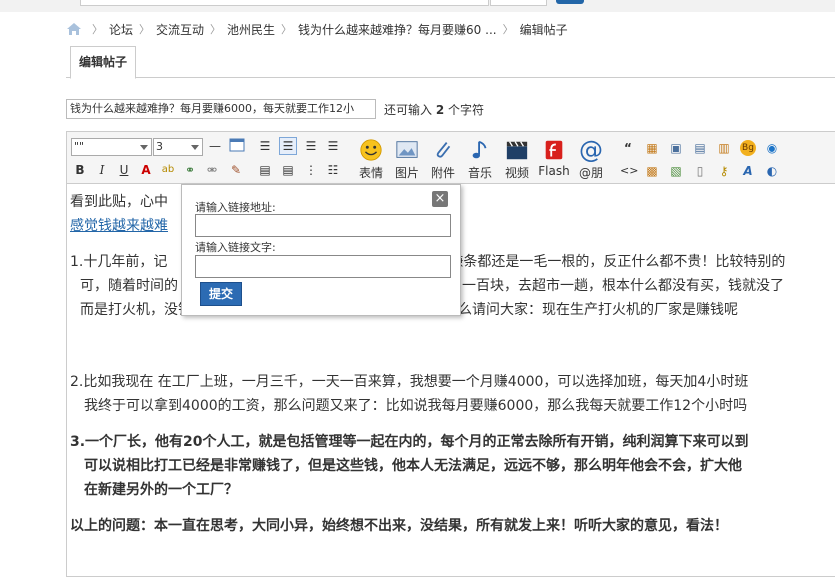 This screenshot has width=835, height=577. Describe the element at coordinates (79, 146) in the screenshot. I see `font-family-value: ""` at that location.